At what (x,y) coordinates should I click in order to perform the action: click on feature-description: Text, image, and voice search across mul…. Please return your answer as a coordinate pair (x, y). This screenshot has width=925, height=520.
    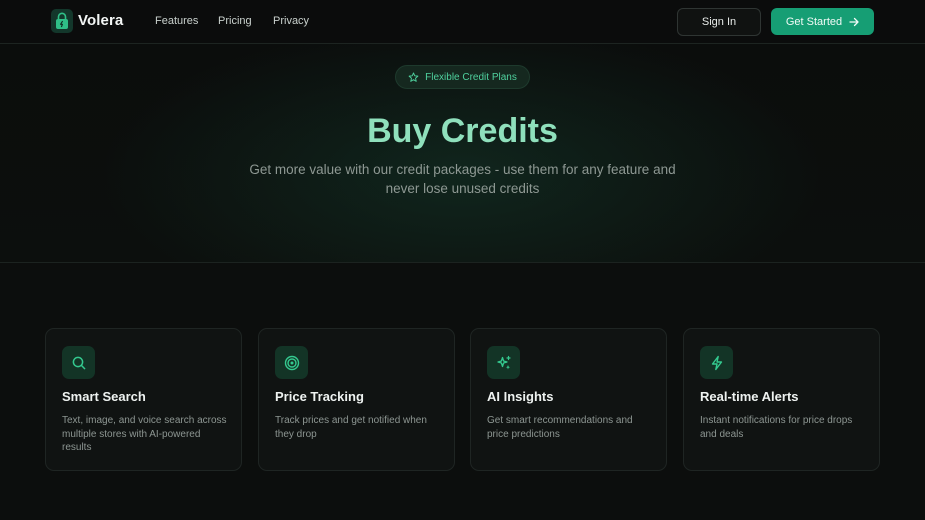
    Looking at the image, I should click on (144, 434).